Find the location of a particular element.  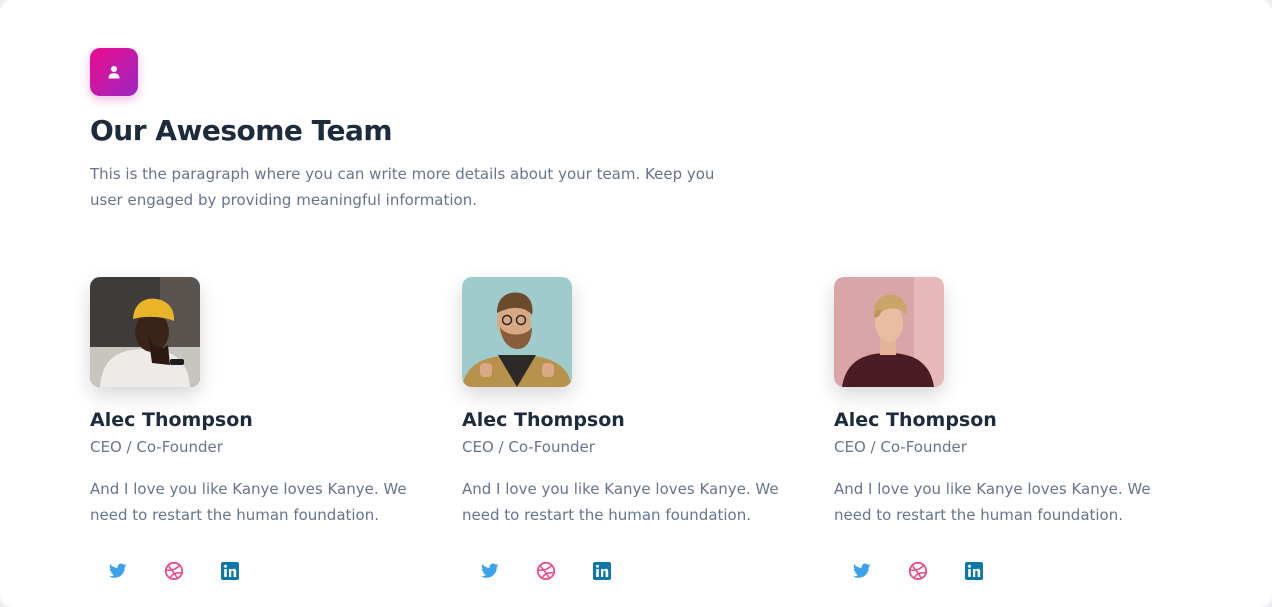

user-icon is located at coordinates (114, 72).